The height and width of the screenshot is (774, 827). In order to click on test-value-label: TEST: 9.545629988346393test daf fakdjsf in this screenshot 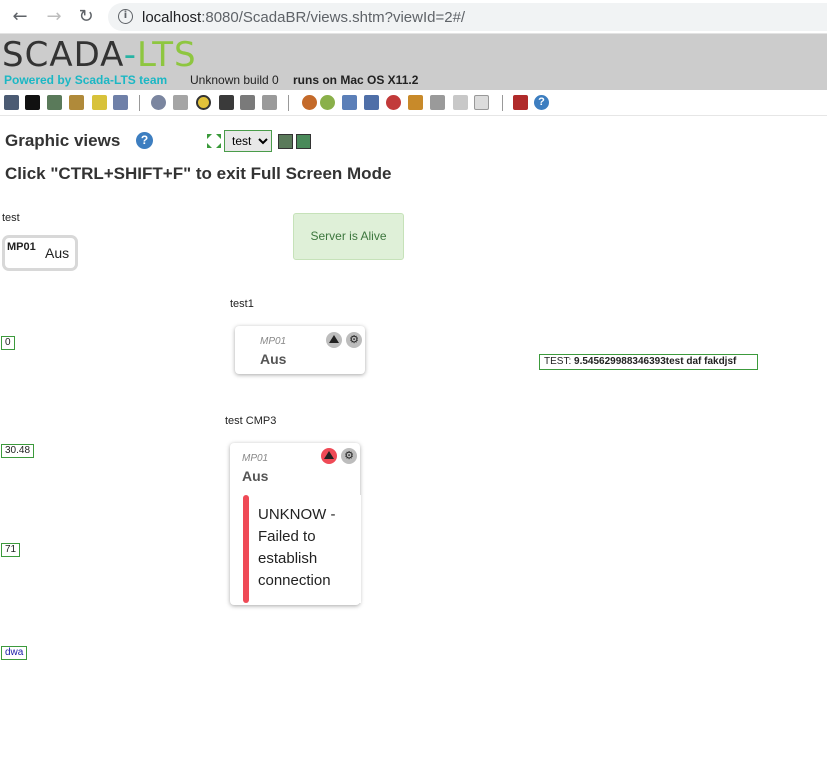, I will do `click(648, 362)`.